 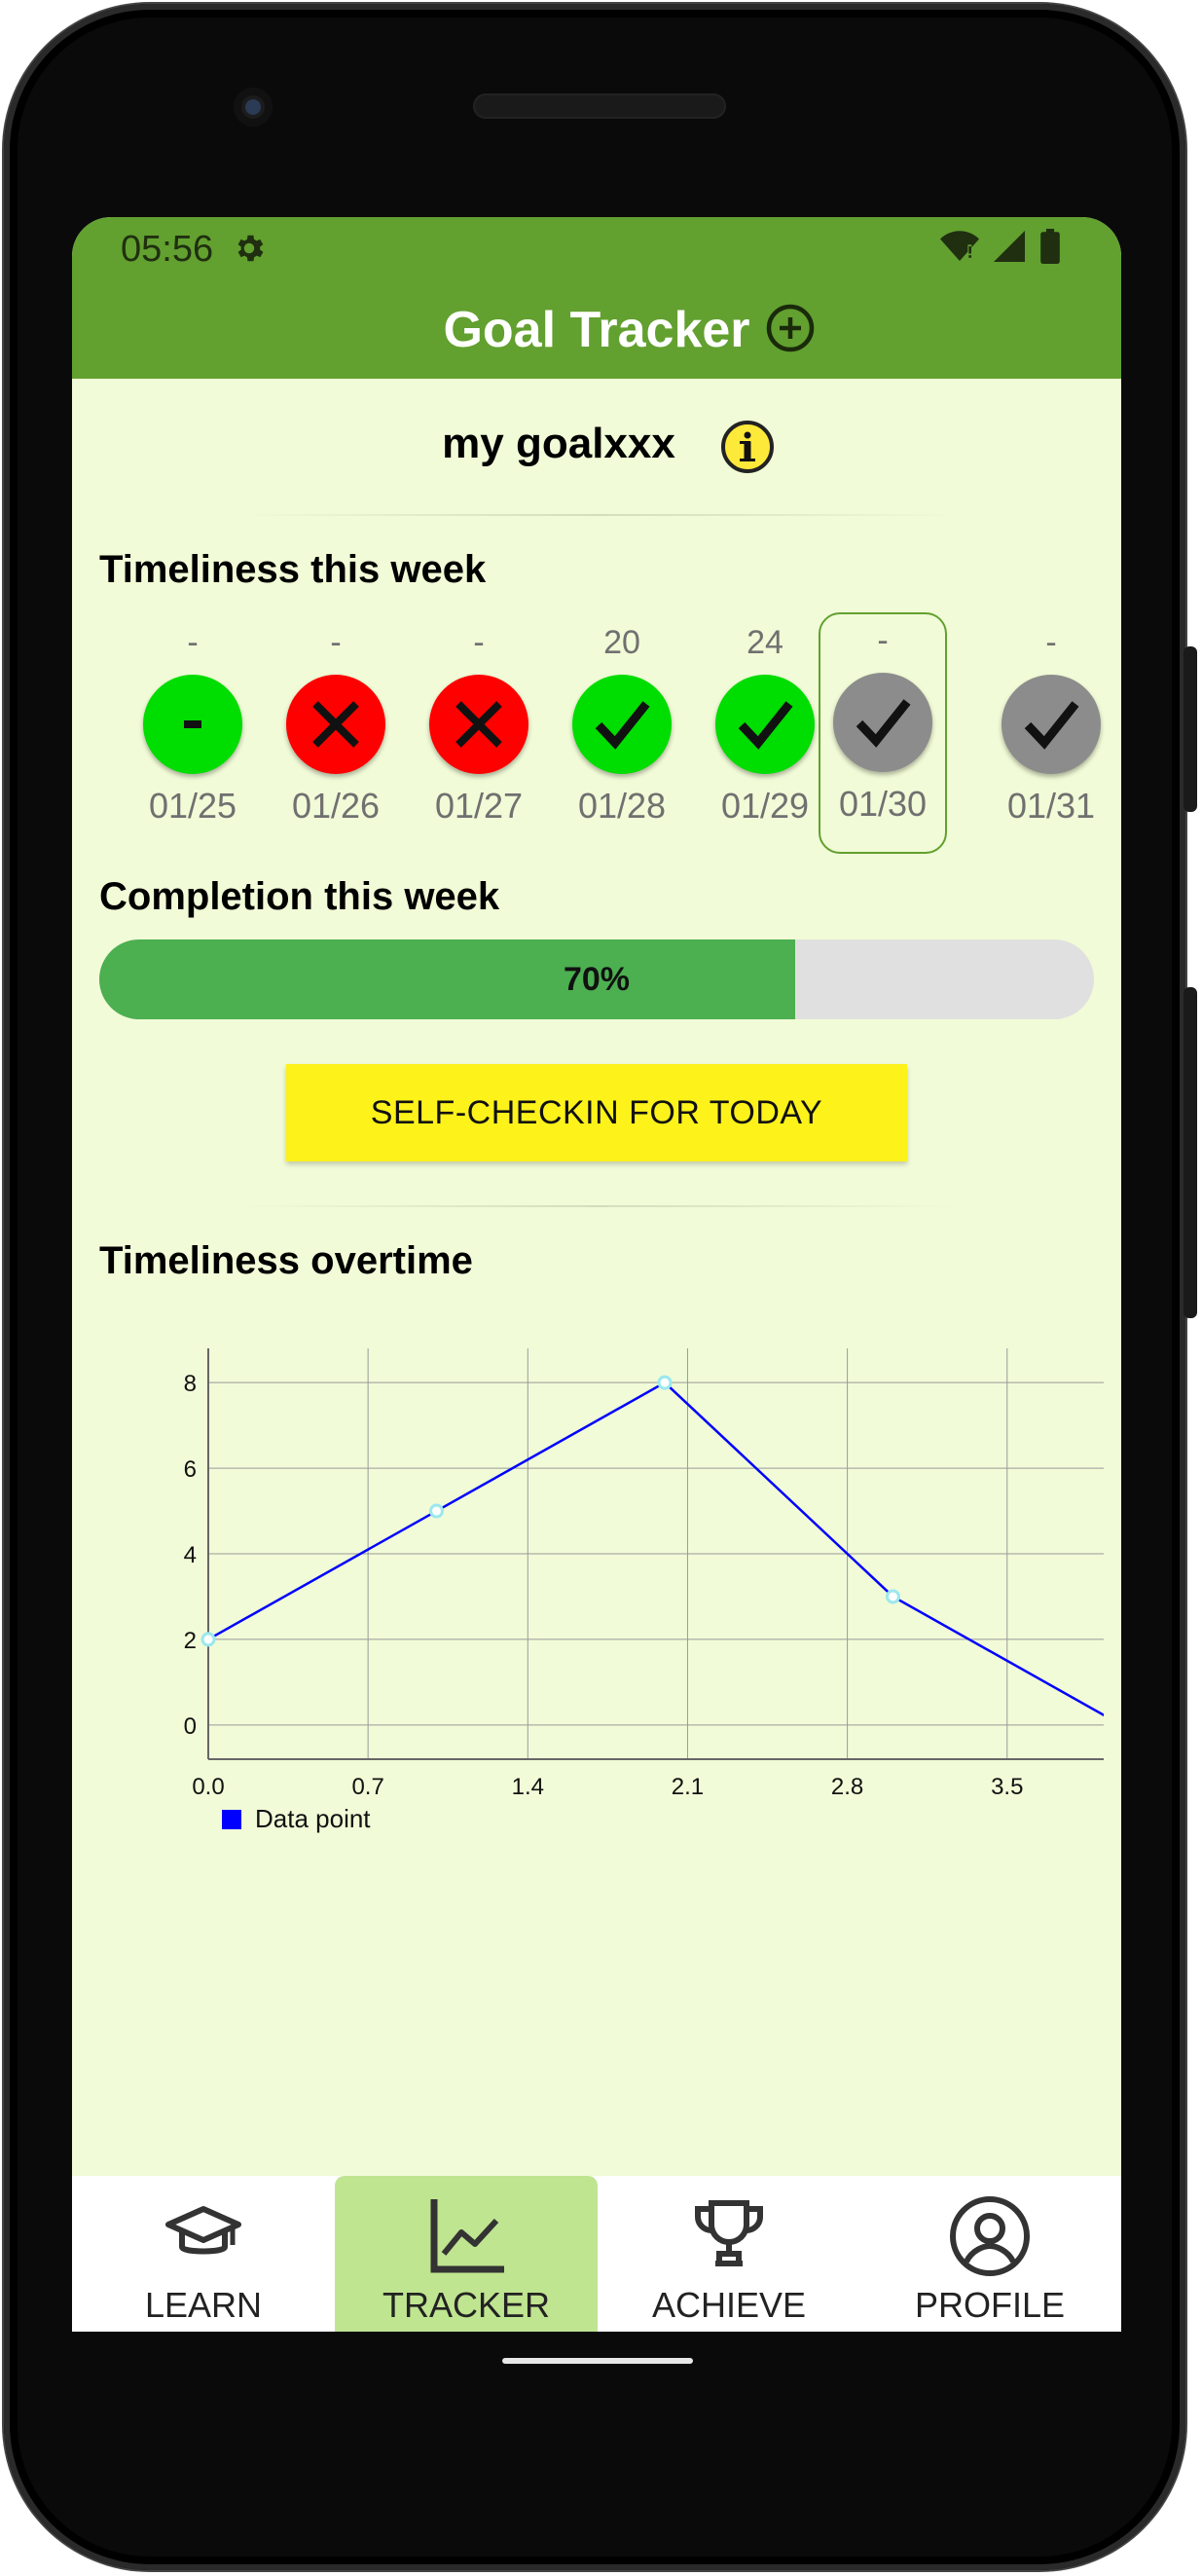 I want to click on nav-label: TRACKER, so click(x=466, y=2305).